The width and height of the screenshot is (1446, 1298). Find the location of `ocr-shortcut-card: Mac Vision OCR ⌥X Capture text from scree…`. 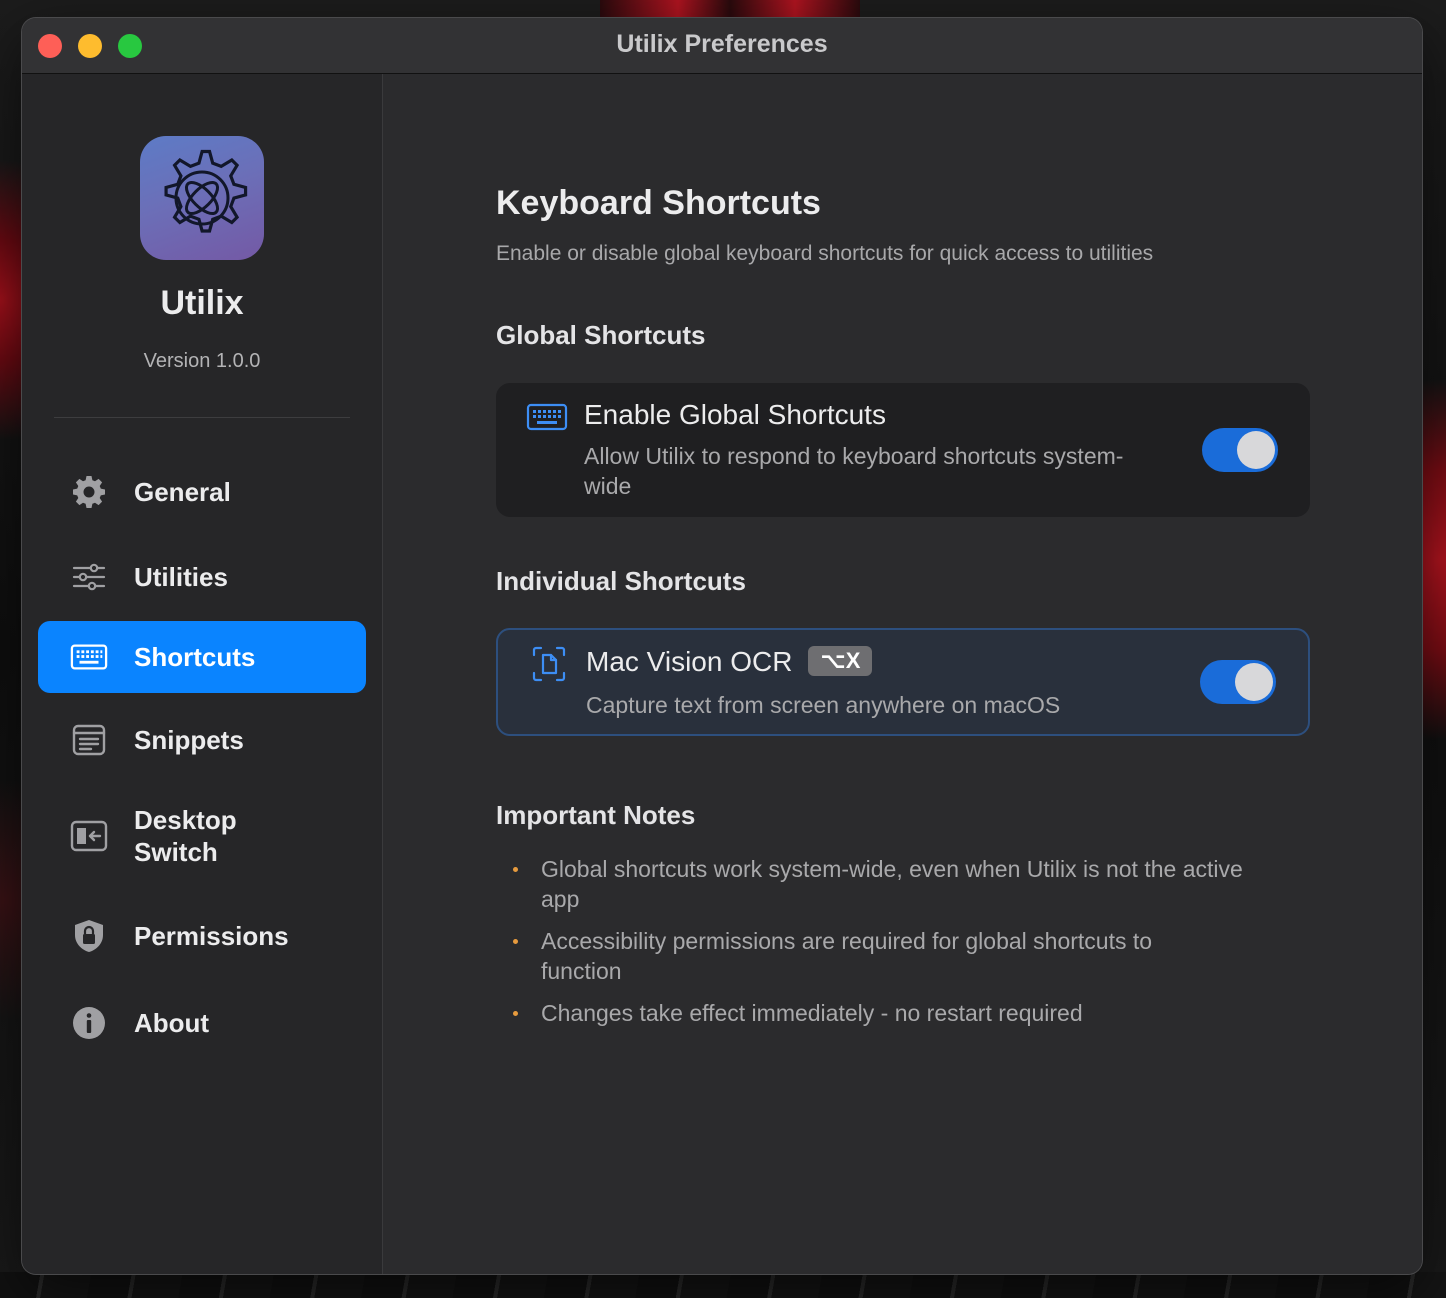

ocr-shortcut-card: Mac Vision OCR ⌥X Capture text from scree… is located at coordinates (903, 682).